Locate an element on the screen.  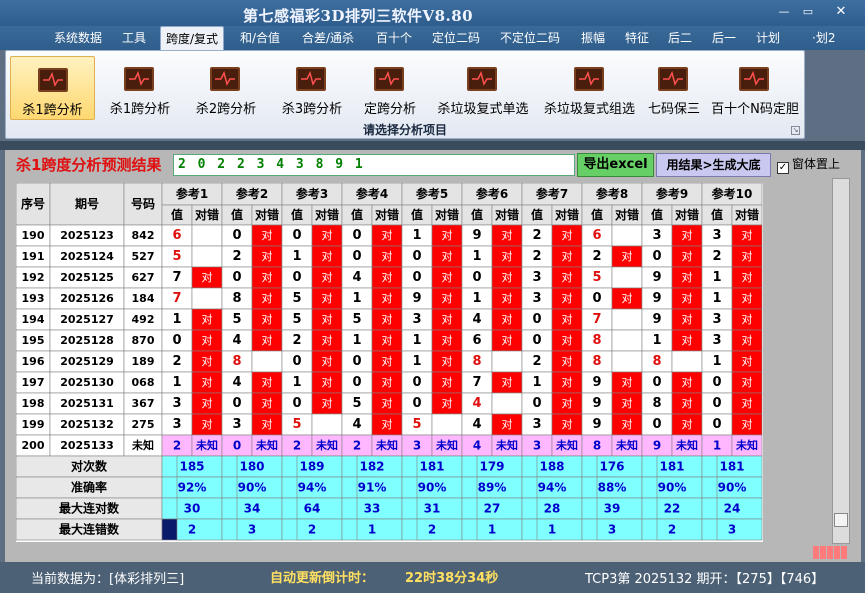
menu-plan: 计划 is located at coordinates (768, 38).